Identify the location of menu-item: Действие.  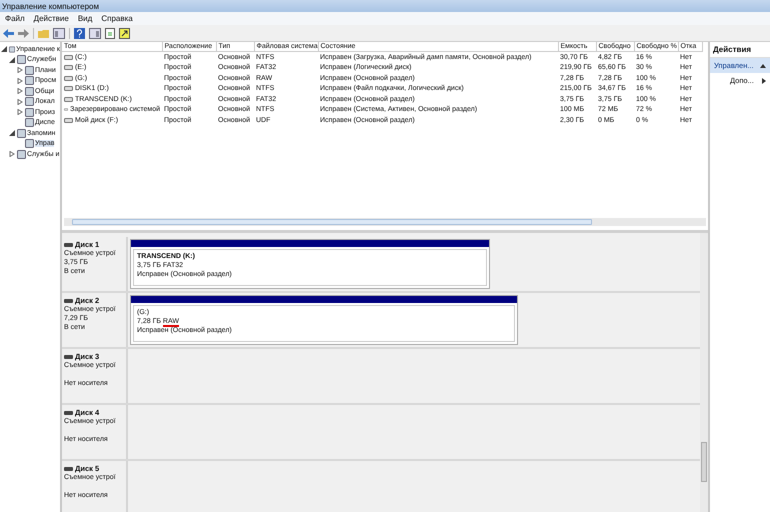
(51, 18).